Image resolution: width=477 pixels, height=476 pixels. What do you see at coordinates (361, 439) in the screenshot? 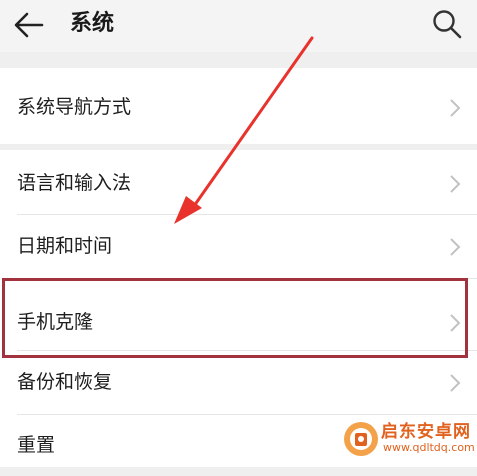
I see `watermark-logo-icon` at bounding box center [361, 439].